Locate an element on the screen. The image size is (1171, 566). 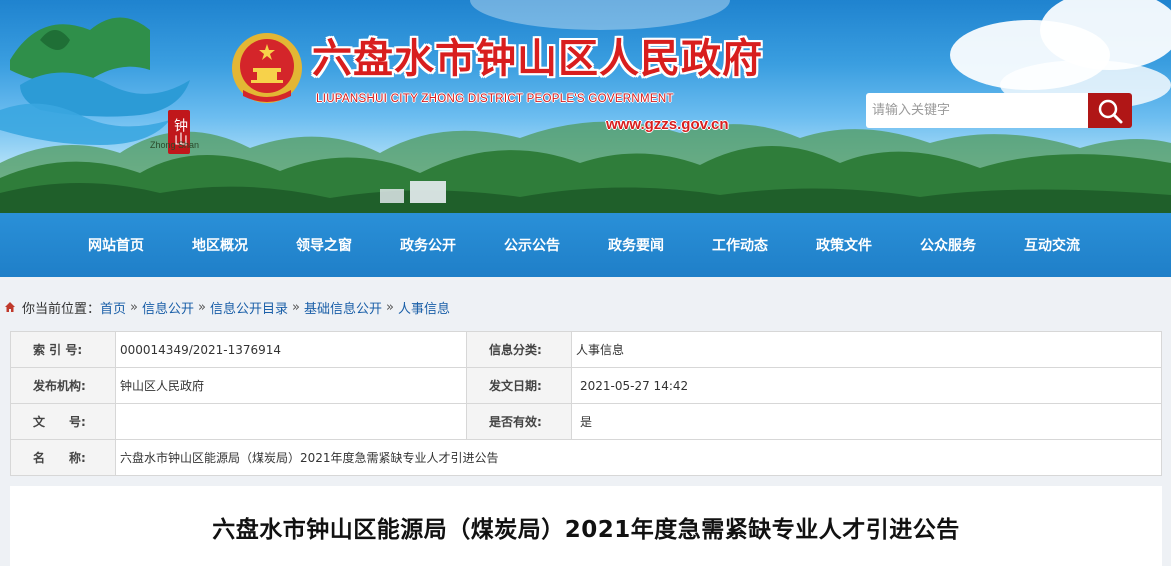
breadcrumb-prefix: 你当前位置： is located at coordinates (61, 309).